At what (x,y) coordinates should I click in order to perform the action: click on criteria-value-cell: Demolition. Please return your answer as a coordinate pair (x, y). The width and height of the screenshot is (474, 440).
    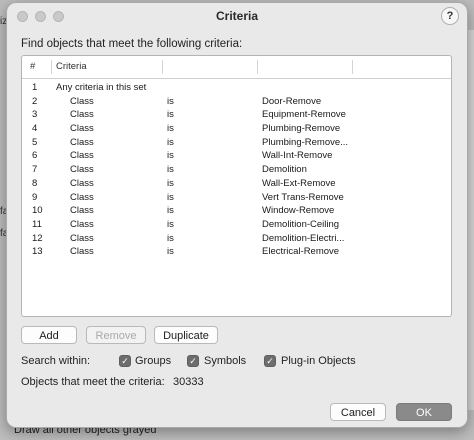
    Looking at the image, I should click on (284, 170).